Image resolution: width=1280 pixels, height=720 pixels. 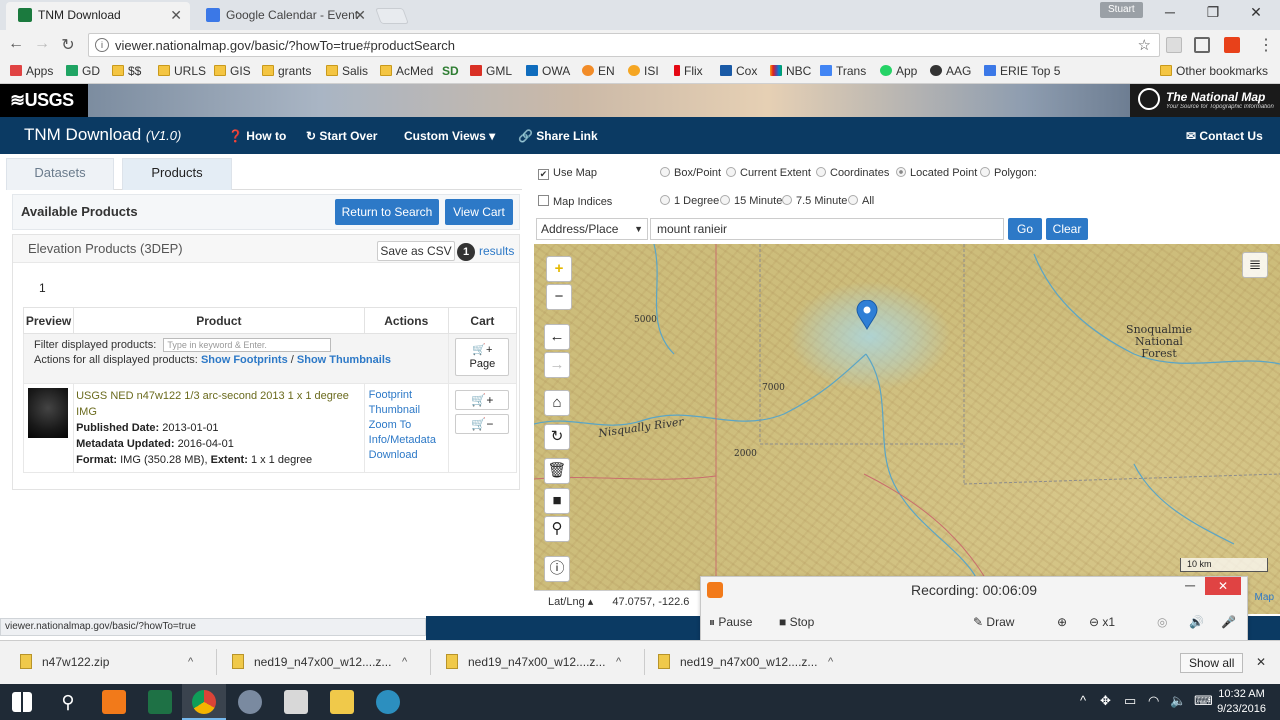 I want to click on bookmark-cox: Cox, so click(x=738, y=71).